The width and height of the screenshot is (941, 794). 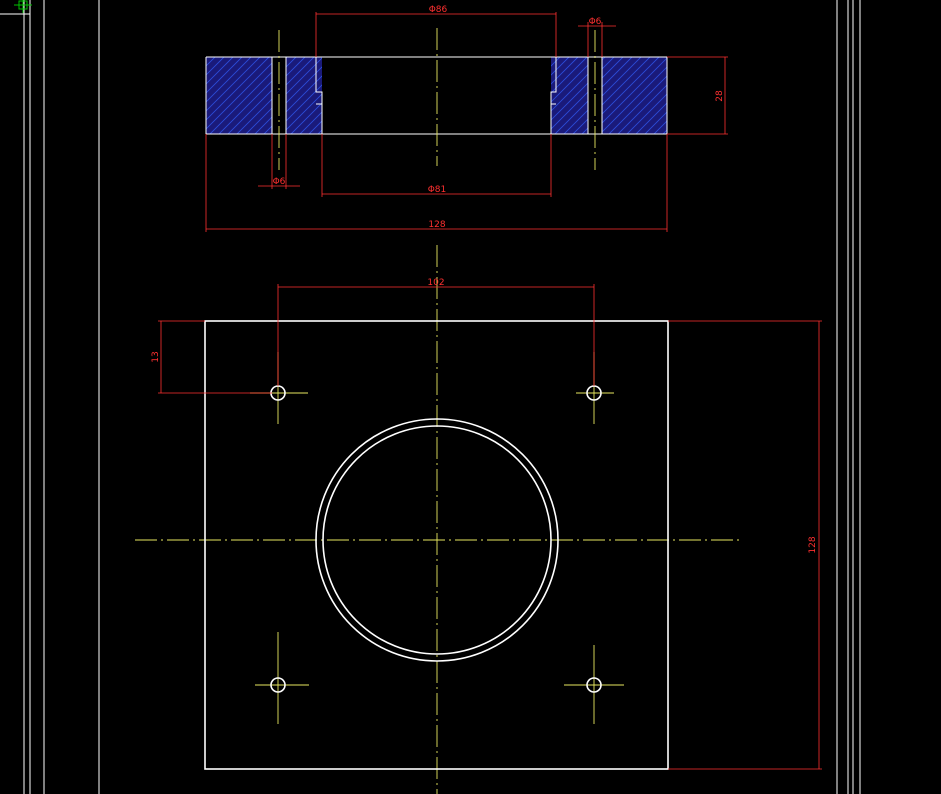 I want to click on section-hatch-right, so click(x=609, y=95).